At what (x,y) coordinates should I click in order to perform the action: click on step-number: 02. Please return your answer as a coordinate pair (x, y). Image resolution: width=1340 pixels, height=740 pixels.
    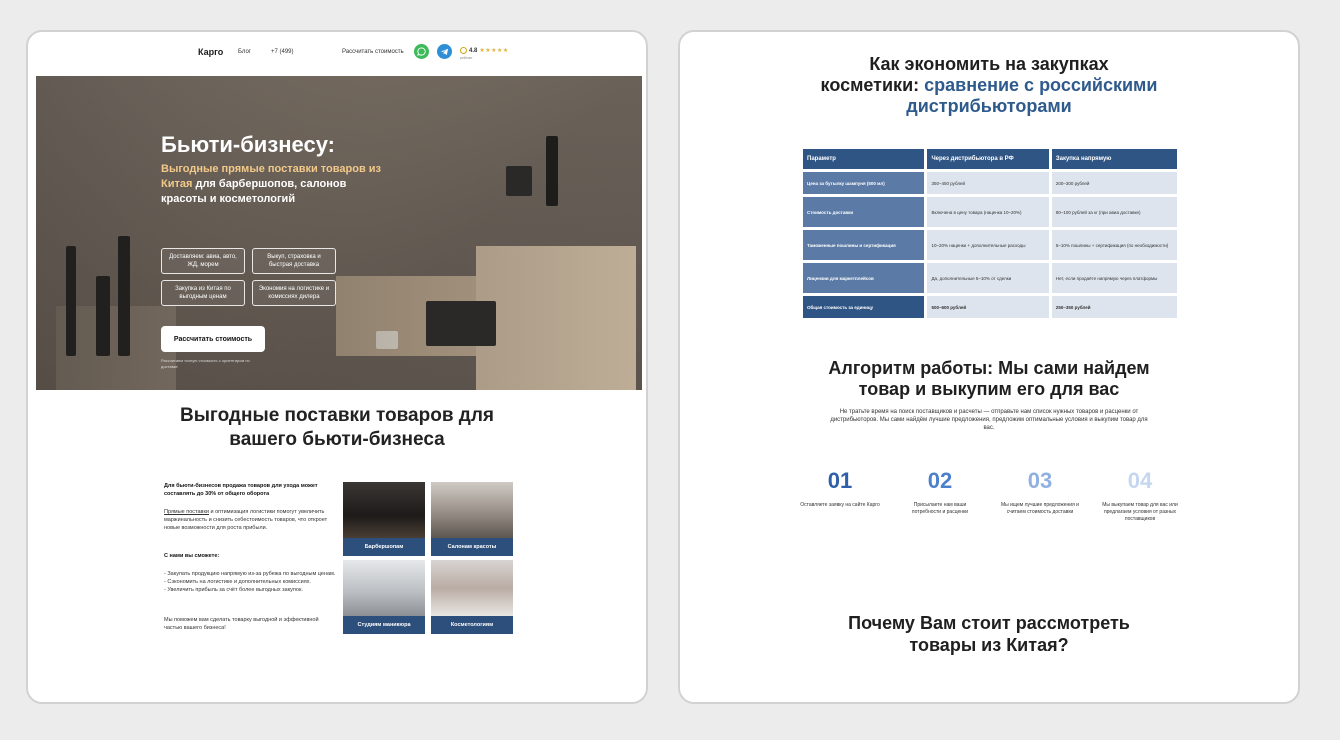
    Looking at the image, I should click on (940, 480).